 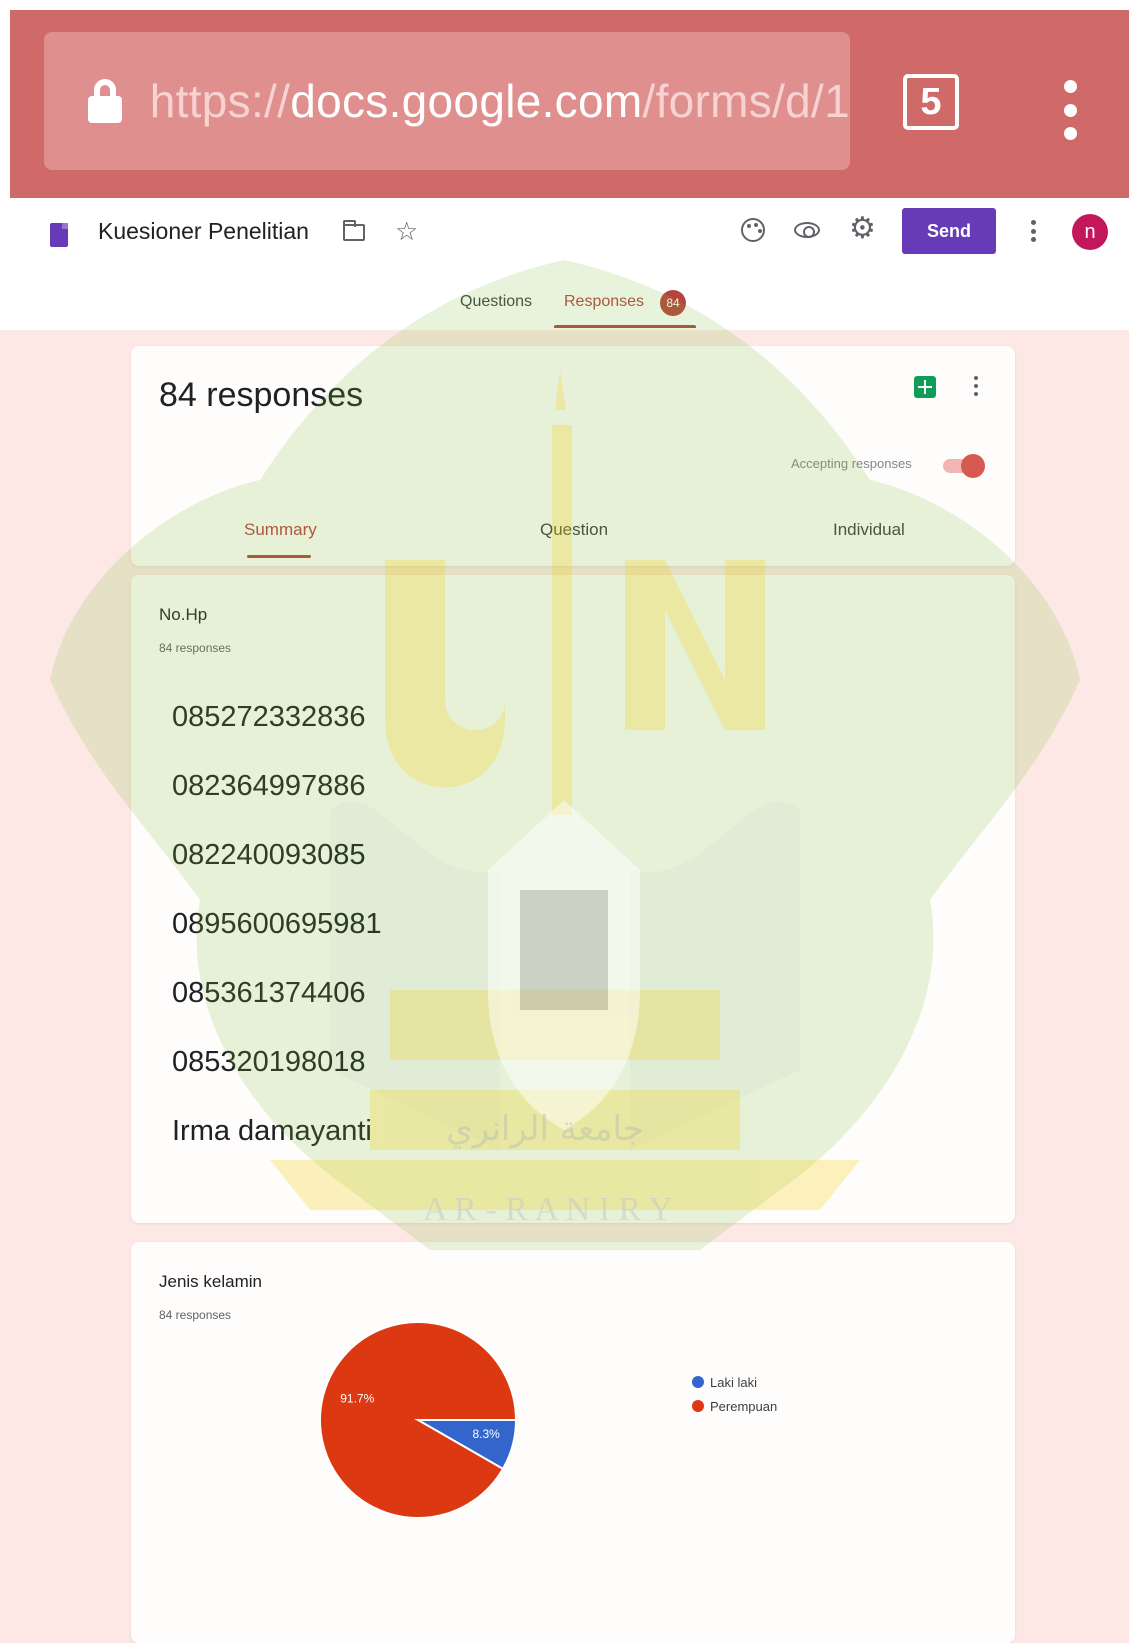 I want to click on send-button: Send, so click(x=949, y=231).